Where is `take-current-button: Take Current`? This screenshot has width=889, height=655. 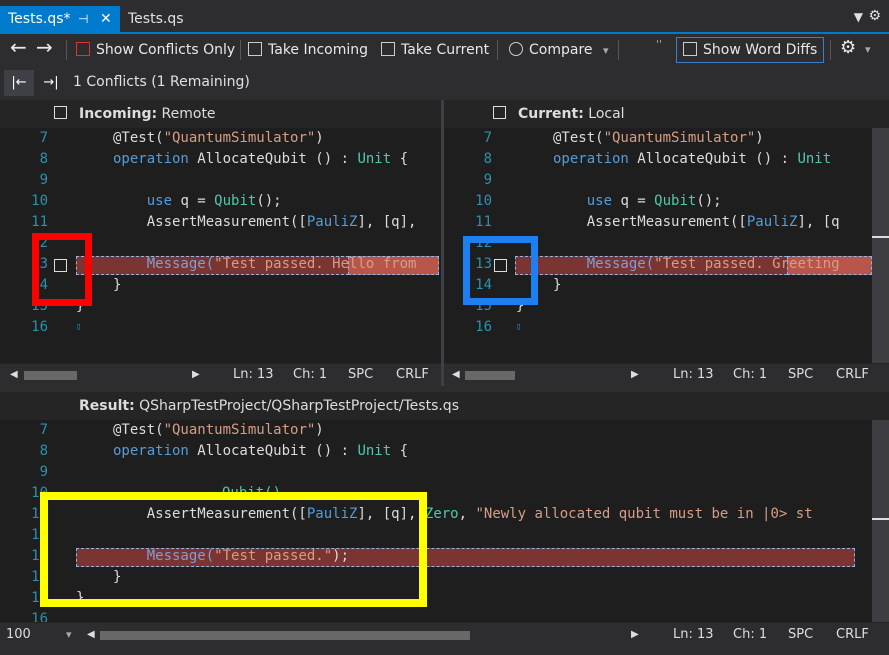 take-current-button: Take Current is located at coordinates (435, 50).